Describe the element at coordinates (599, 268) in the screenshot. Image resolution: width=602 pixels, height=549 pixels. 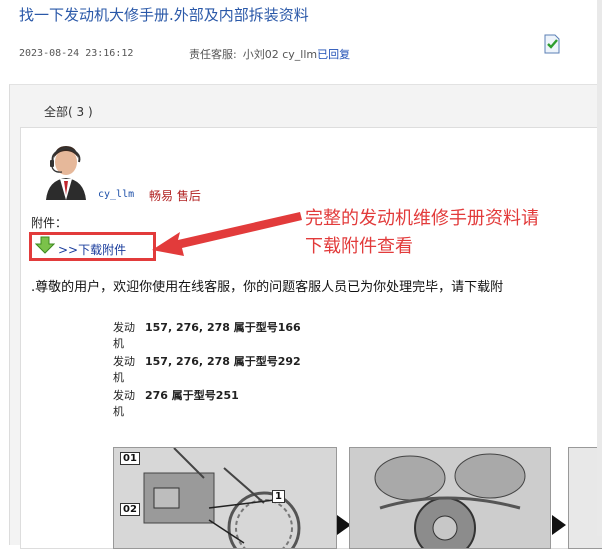
I see `scrollbar` at that location.